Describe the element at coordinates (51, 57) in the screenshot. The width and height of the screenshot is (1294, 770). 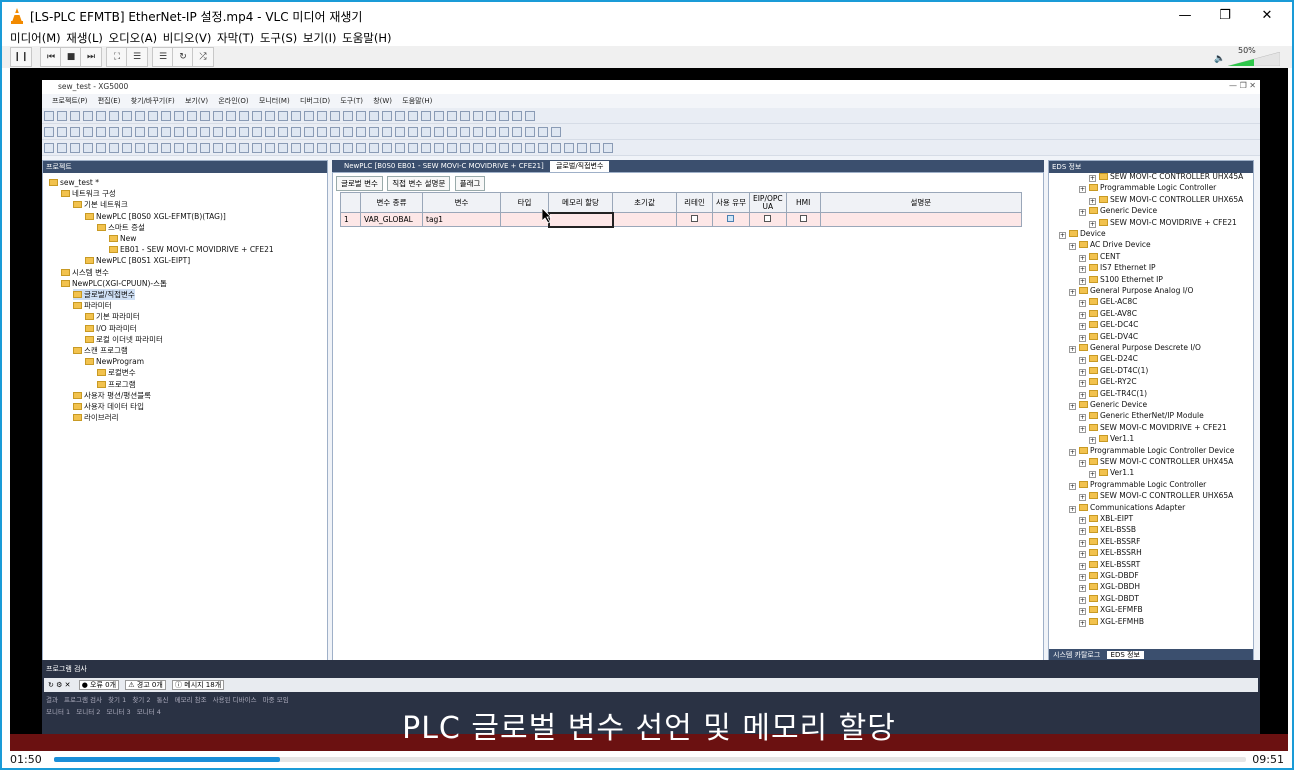
I see `previous-icon: ⏮` at that location.